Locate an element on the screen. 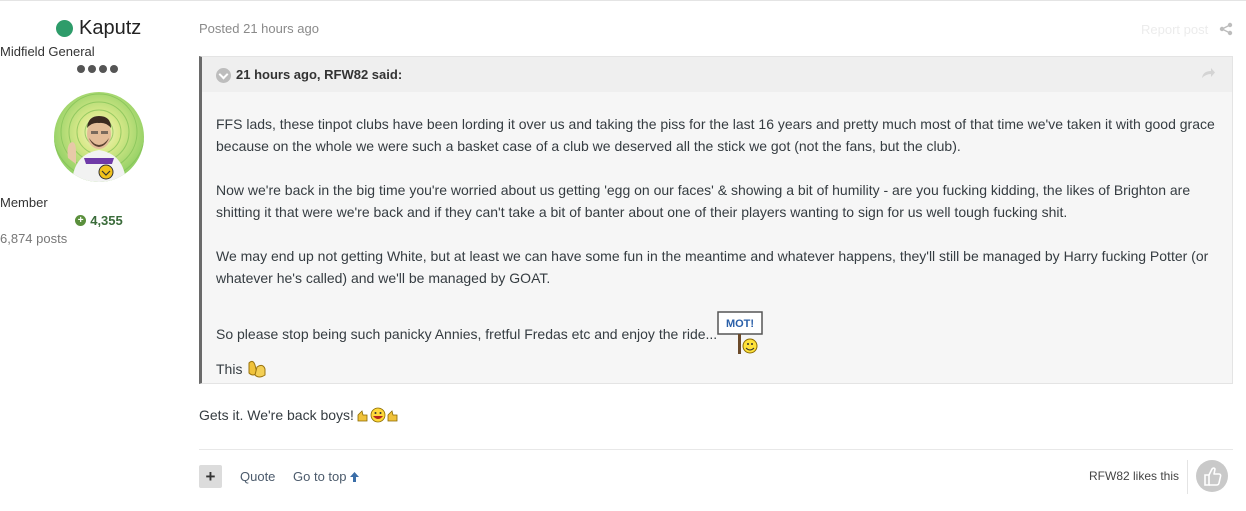 The width and height of the screenshot is (1246, 511). avatar-image is located at coordinates (99, 137).